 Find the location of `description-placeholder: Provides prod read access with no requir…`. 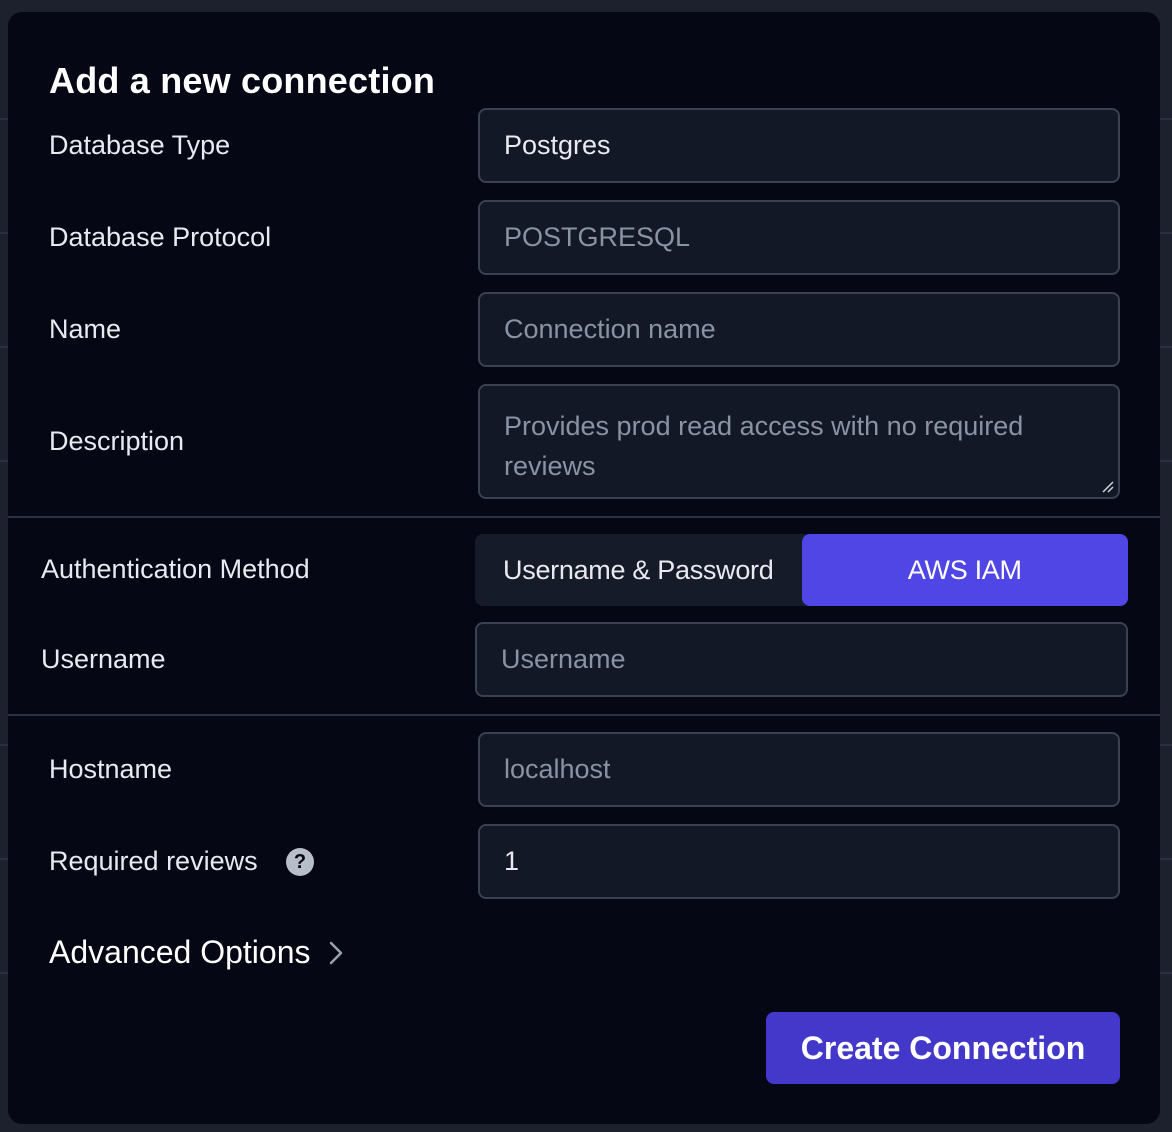

description-placeholder: Provides prod read access with no requir… is located at coordinates (764, 446).